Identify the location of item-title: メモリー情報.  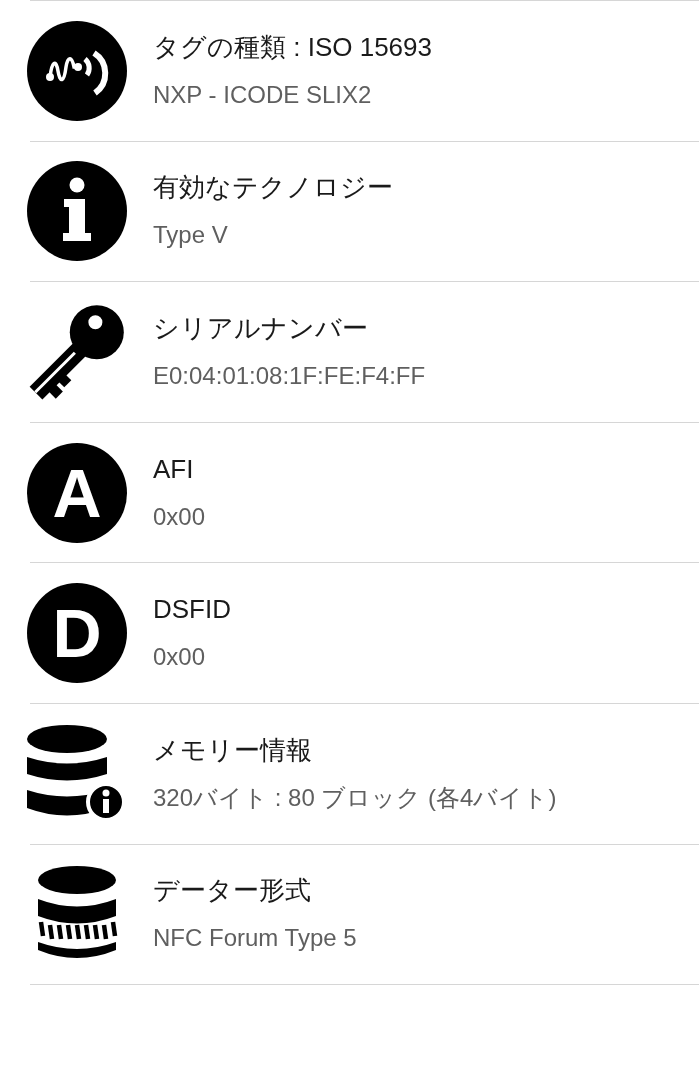
(232, 749).